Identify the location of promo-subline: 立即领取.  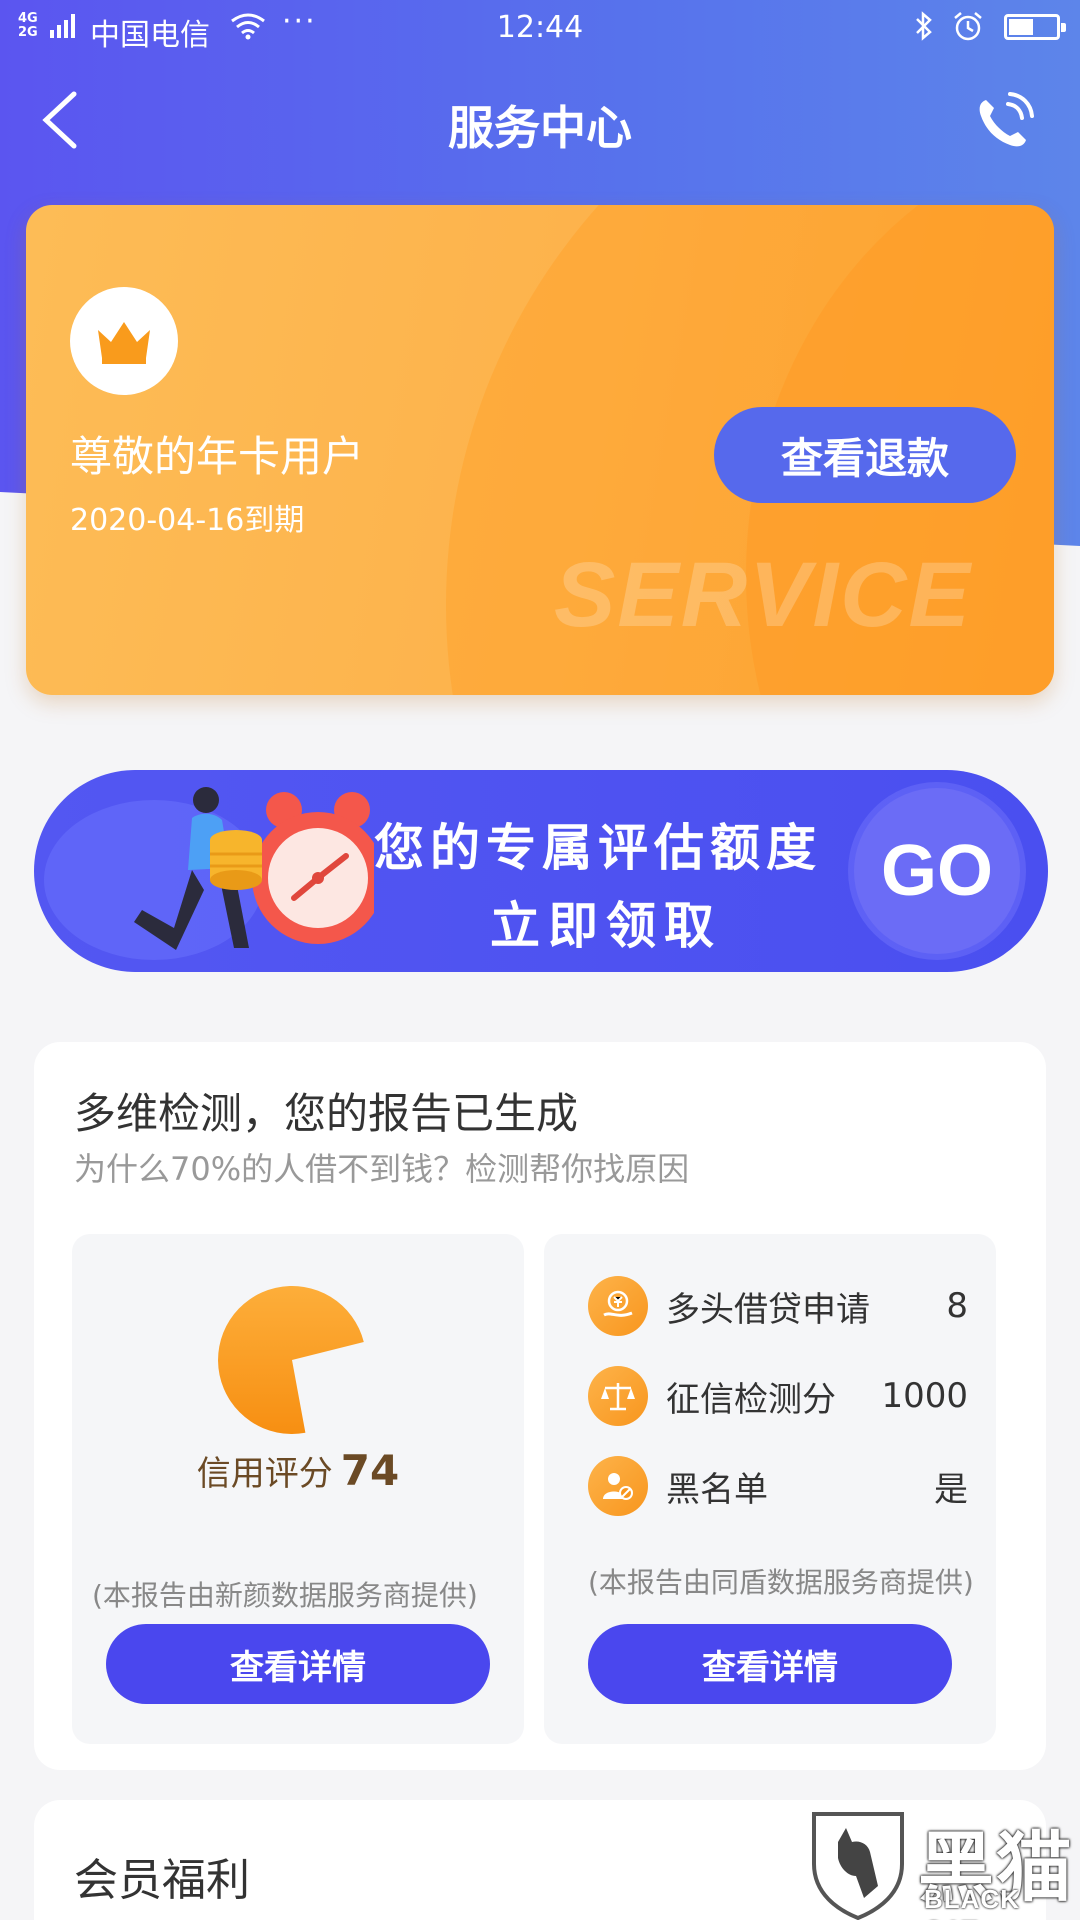
(606, 926).